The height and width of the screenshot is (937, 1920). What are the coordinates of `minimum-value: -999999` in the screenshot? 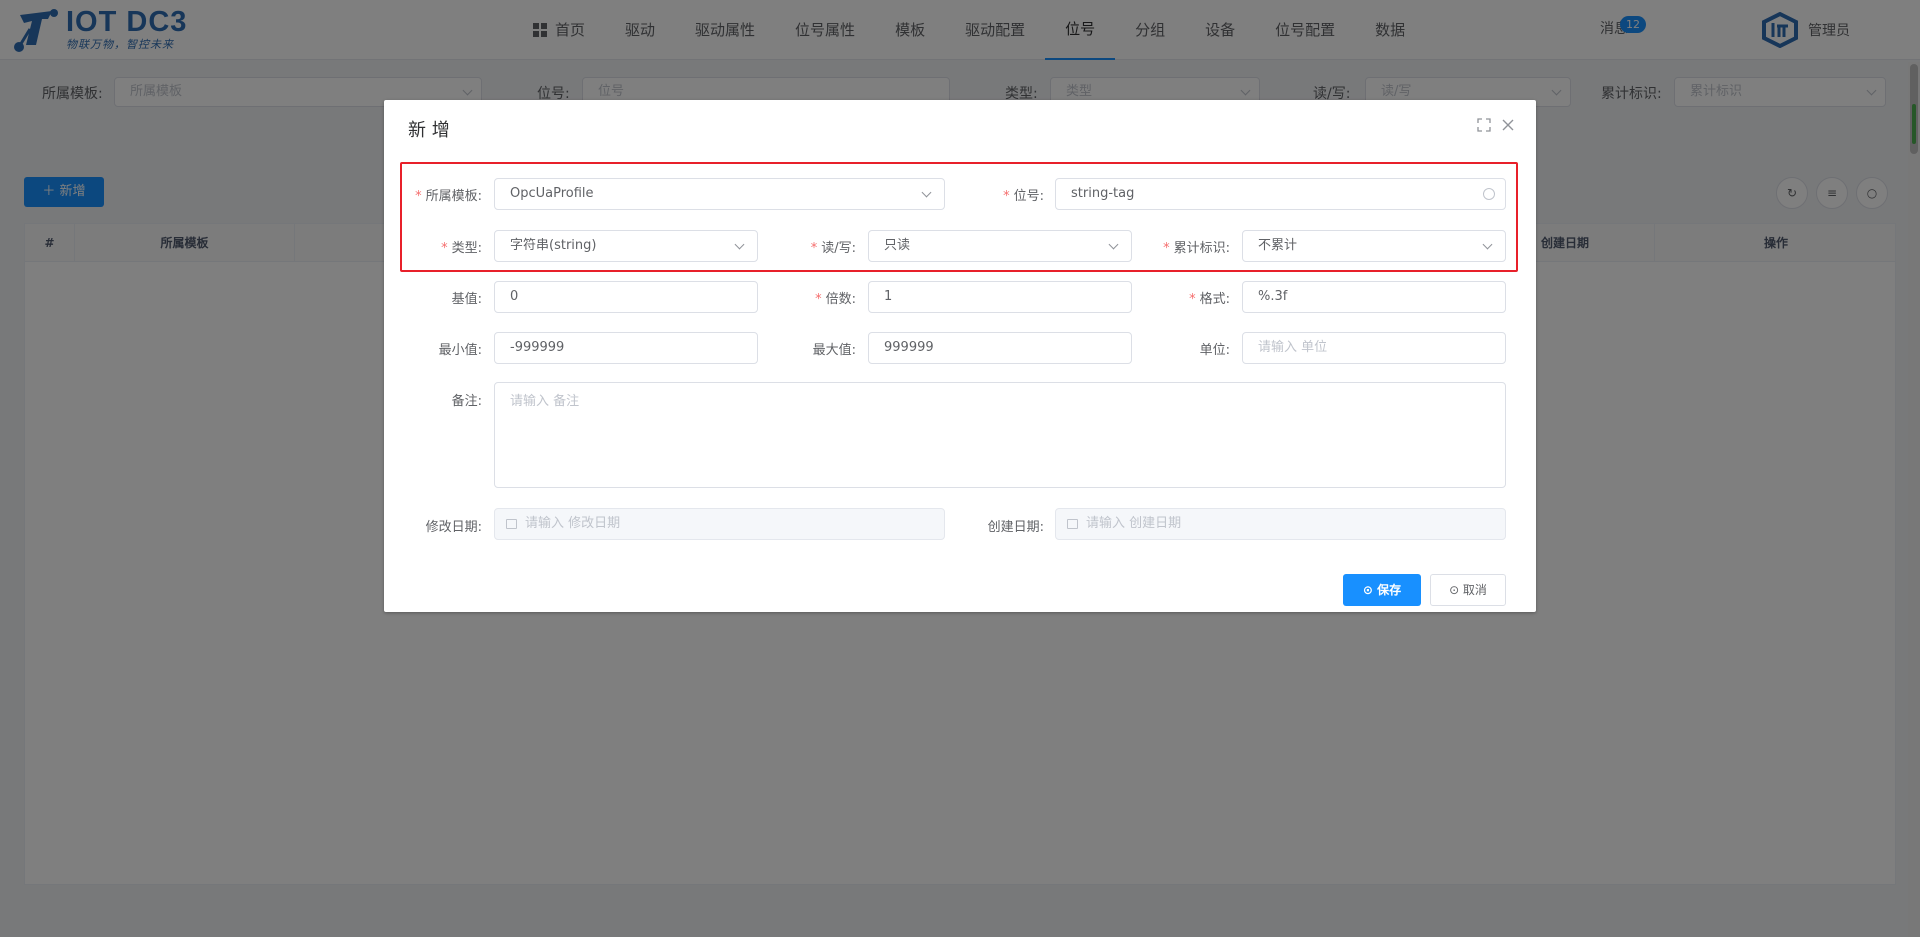 It's located at (537, 347).